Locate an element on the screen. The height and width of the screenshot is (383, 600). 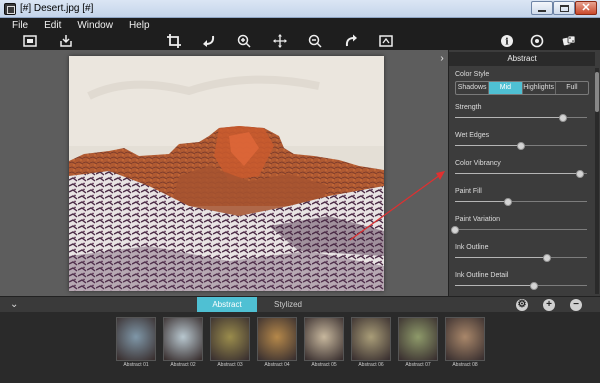
preset-abstract-07: Abstract 07 is located at coordinates (418, 344).